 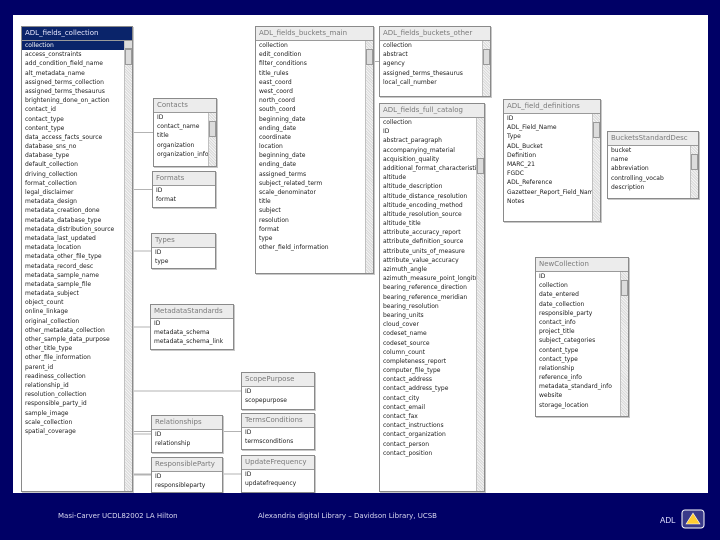 I want to click on field-row: contact_name, so click(x=181, y=126).